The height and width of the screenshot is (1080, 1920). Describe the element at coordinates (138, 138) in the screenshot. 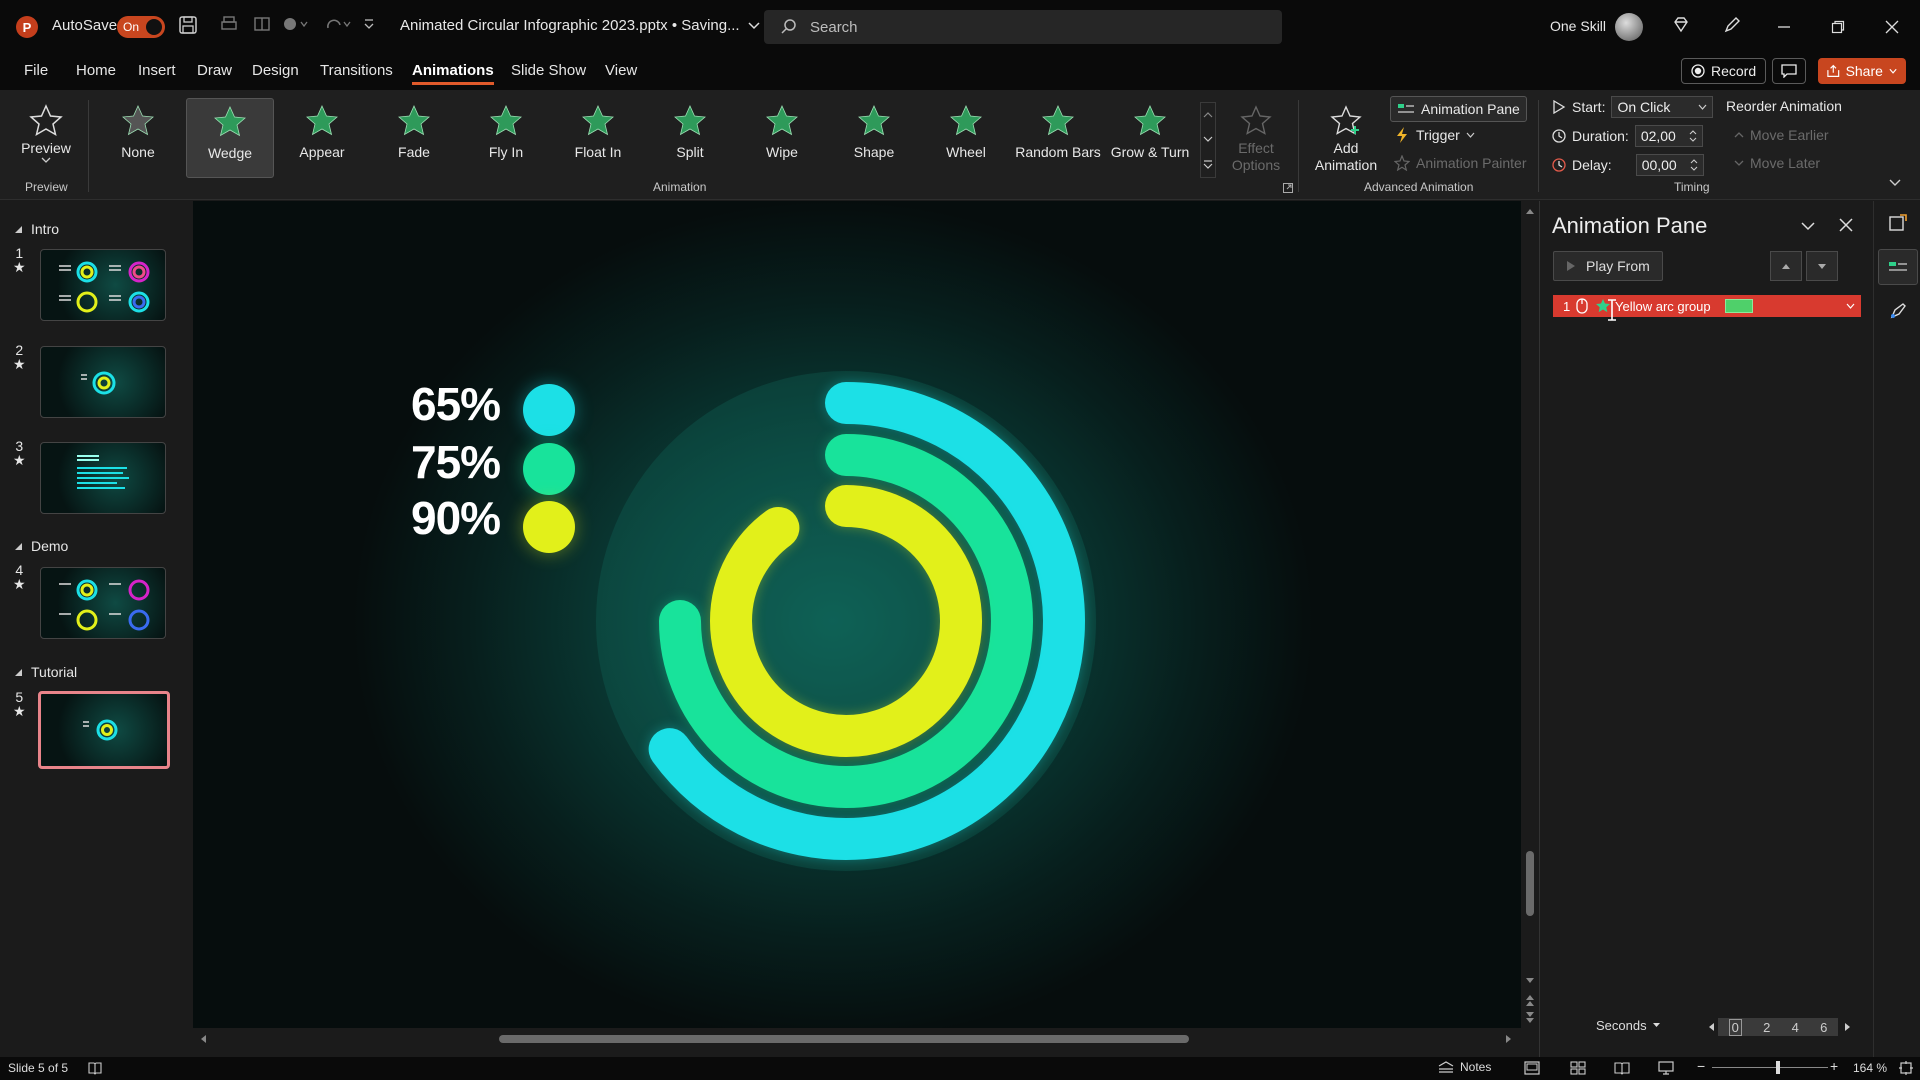

I see `animation-option-none: None` at that location.